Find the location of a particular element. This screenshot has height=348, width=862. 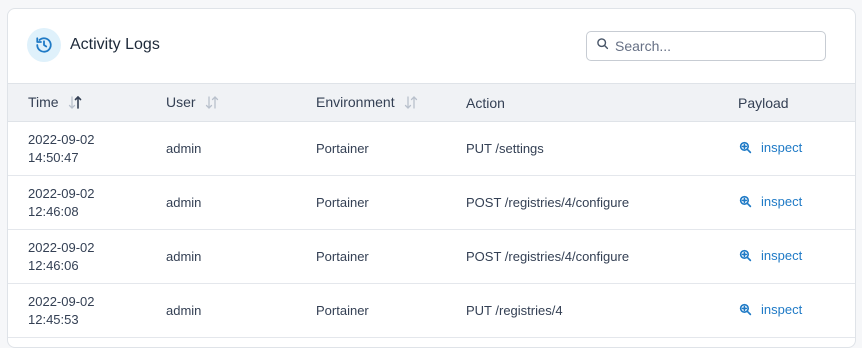

log-time: 12:46:06 is located at coordinates (53, 265).